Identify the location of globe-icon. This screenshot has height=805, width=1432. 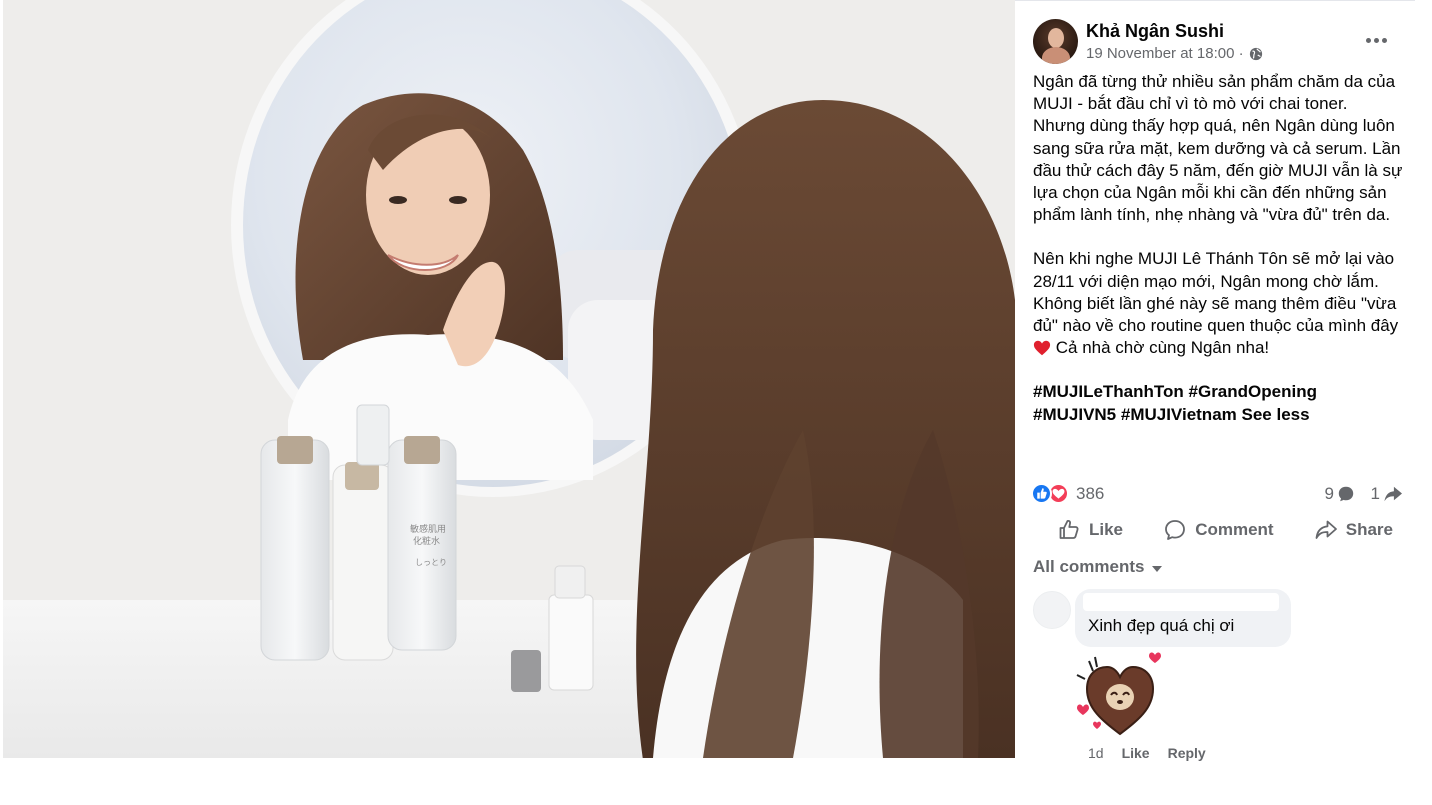
(1255, 53).